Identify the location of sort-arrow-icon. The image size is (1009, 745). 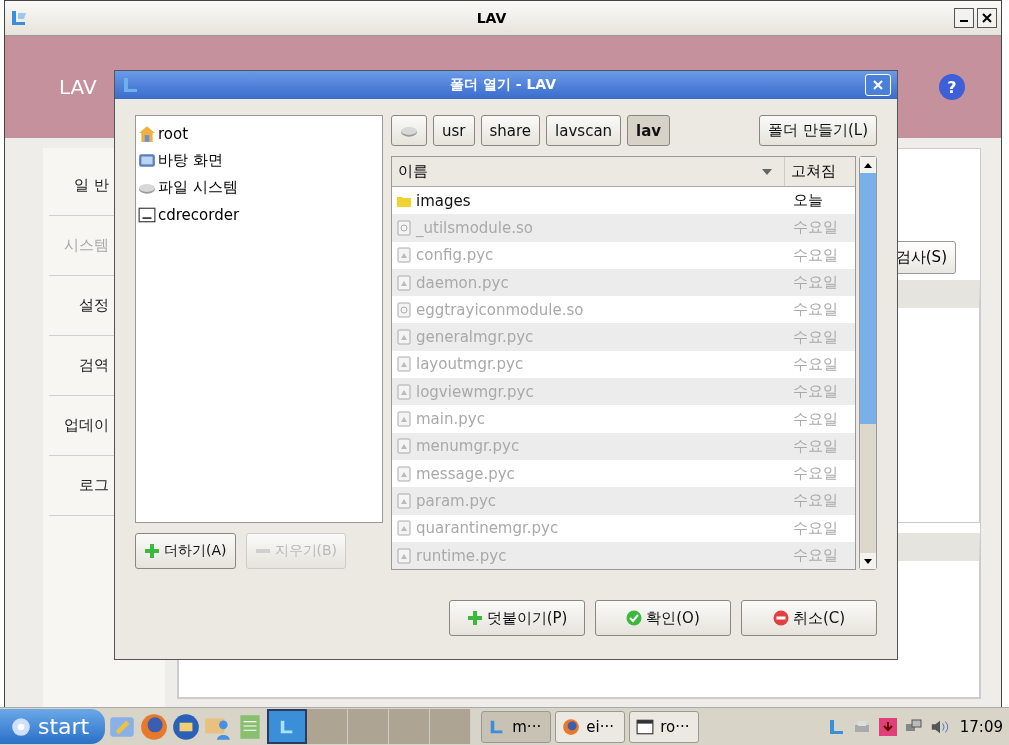
(767, 171).